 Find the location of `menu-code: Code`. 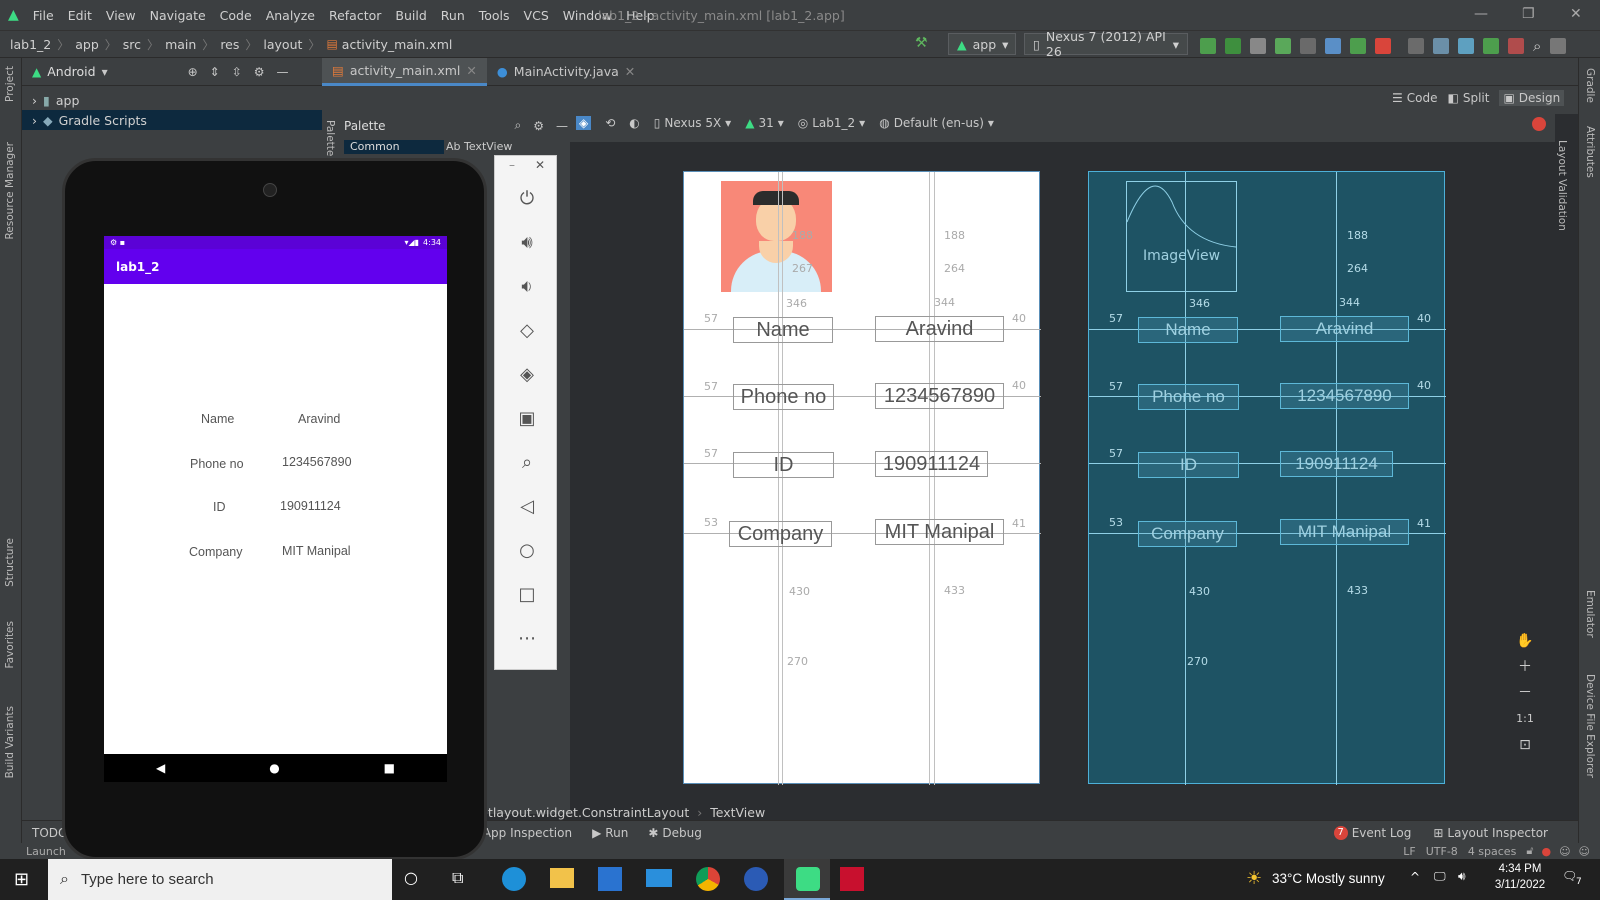

menu-code: Code is located at coordinates (236, 15).